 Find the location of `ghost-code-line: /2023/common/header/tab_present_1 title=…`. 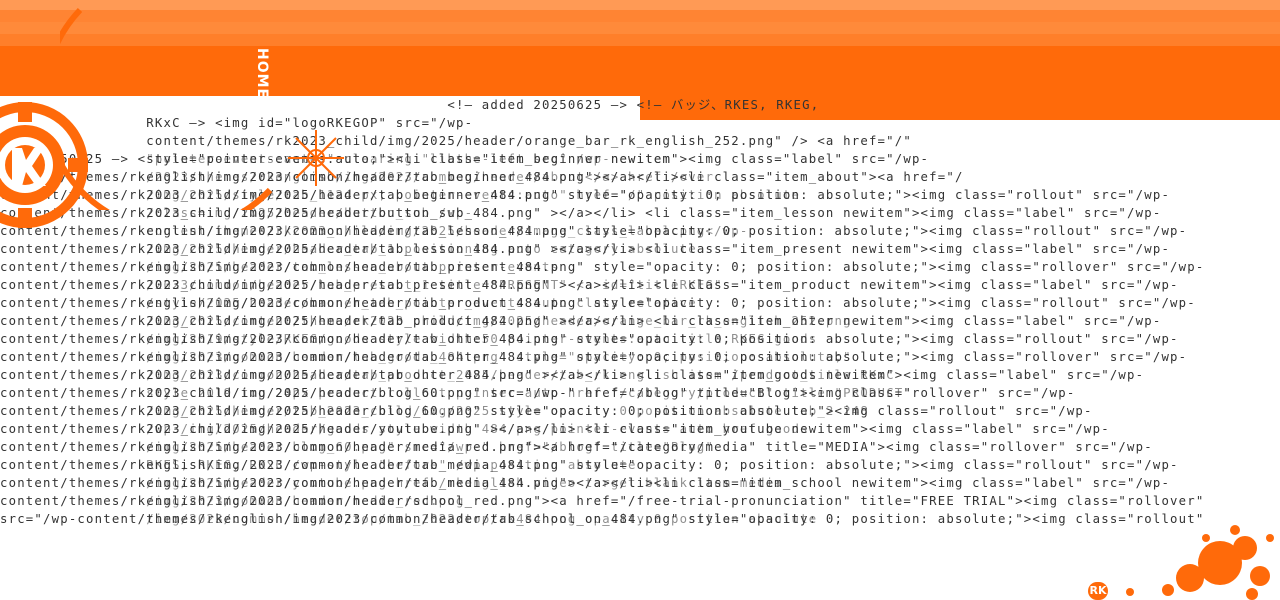

ghost-code-line: /2023/common/header/tab_present_1 title=… is located at coordinates (361, 285).